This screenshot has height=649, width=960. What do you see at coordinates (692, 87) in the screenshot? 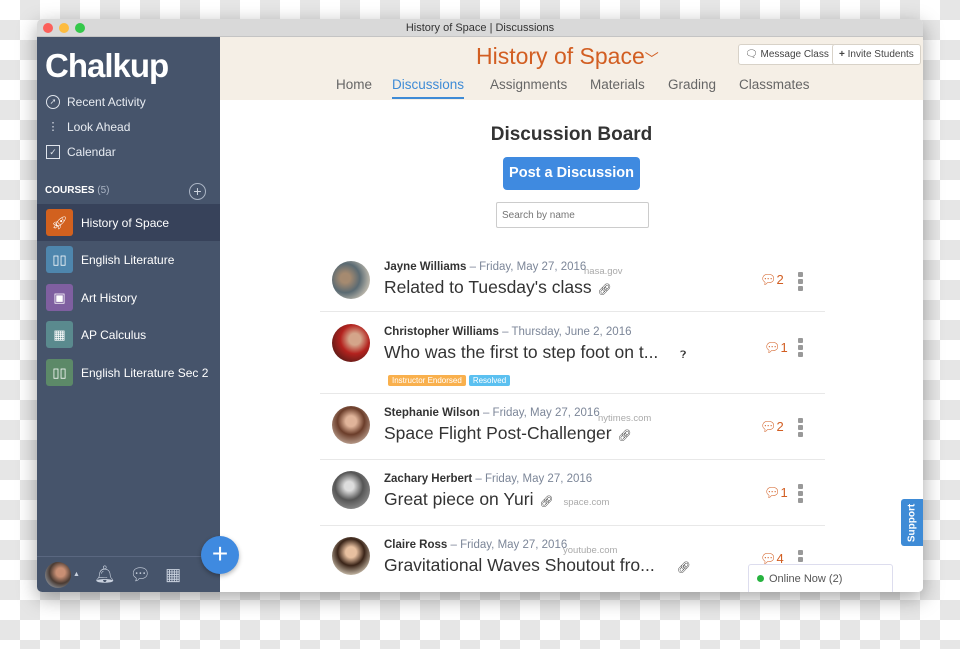
I see `tab-grading: Grading` at bounding box center [692, 87].